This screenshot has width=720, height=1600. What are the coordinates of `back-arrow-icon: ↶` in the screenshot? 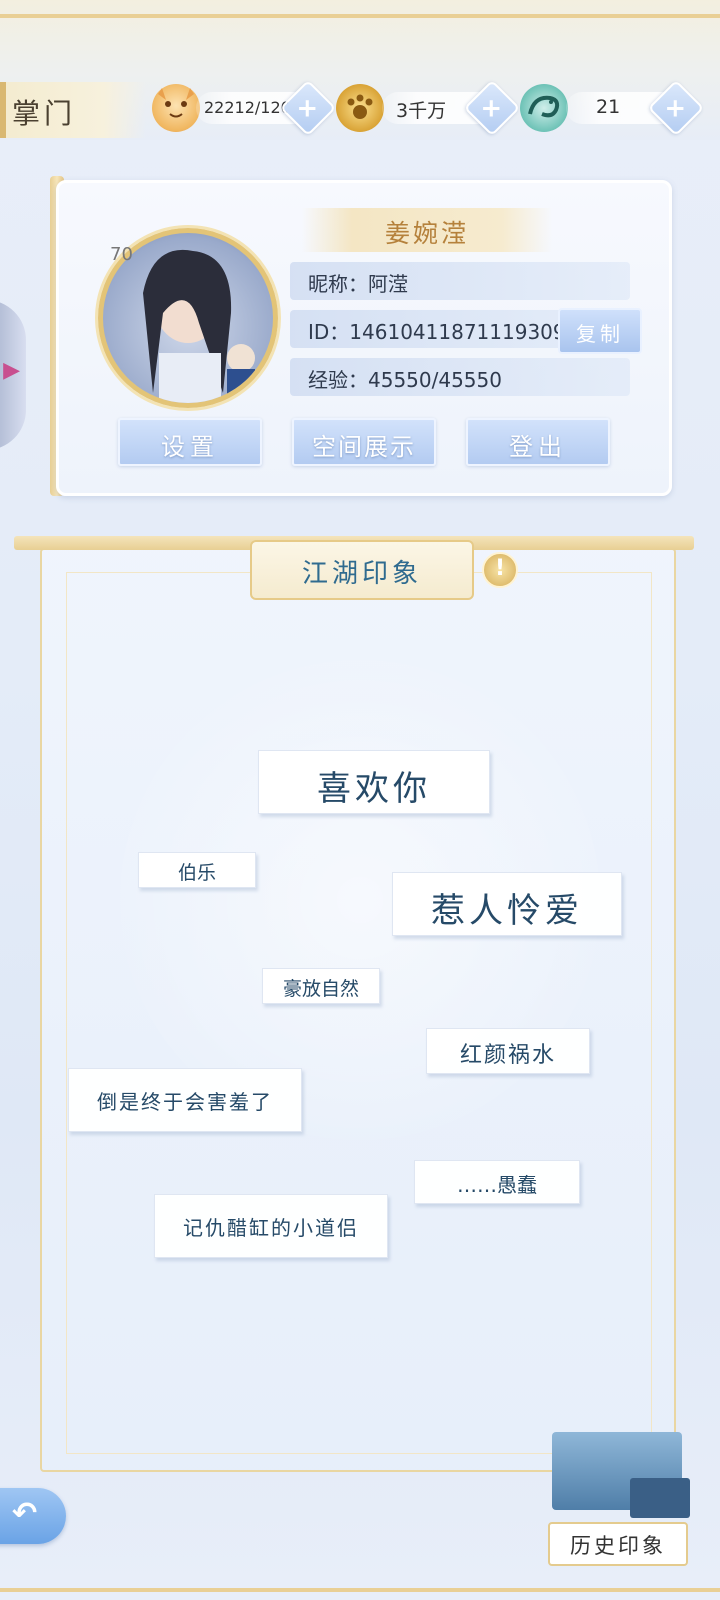 It's located at (25, 1513).